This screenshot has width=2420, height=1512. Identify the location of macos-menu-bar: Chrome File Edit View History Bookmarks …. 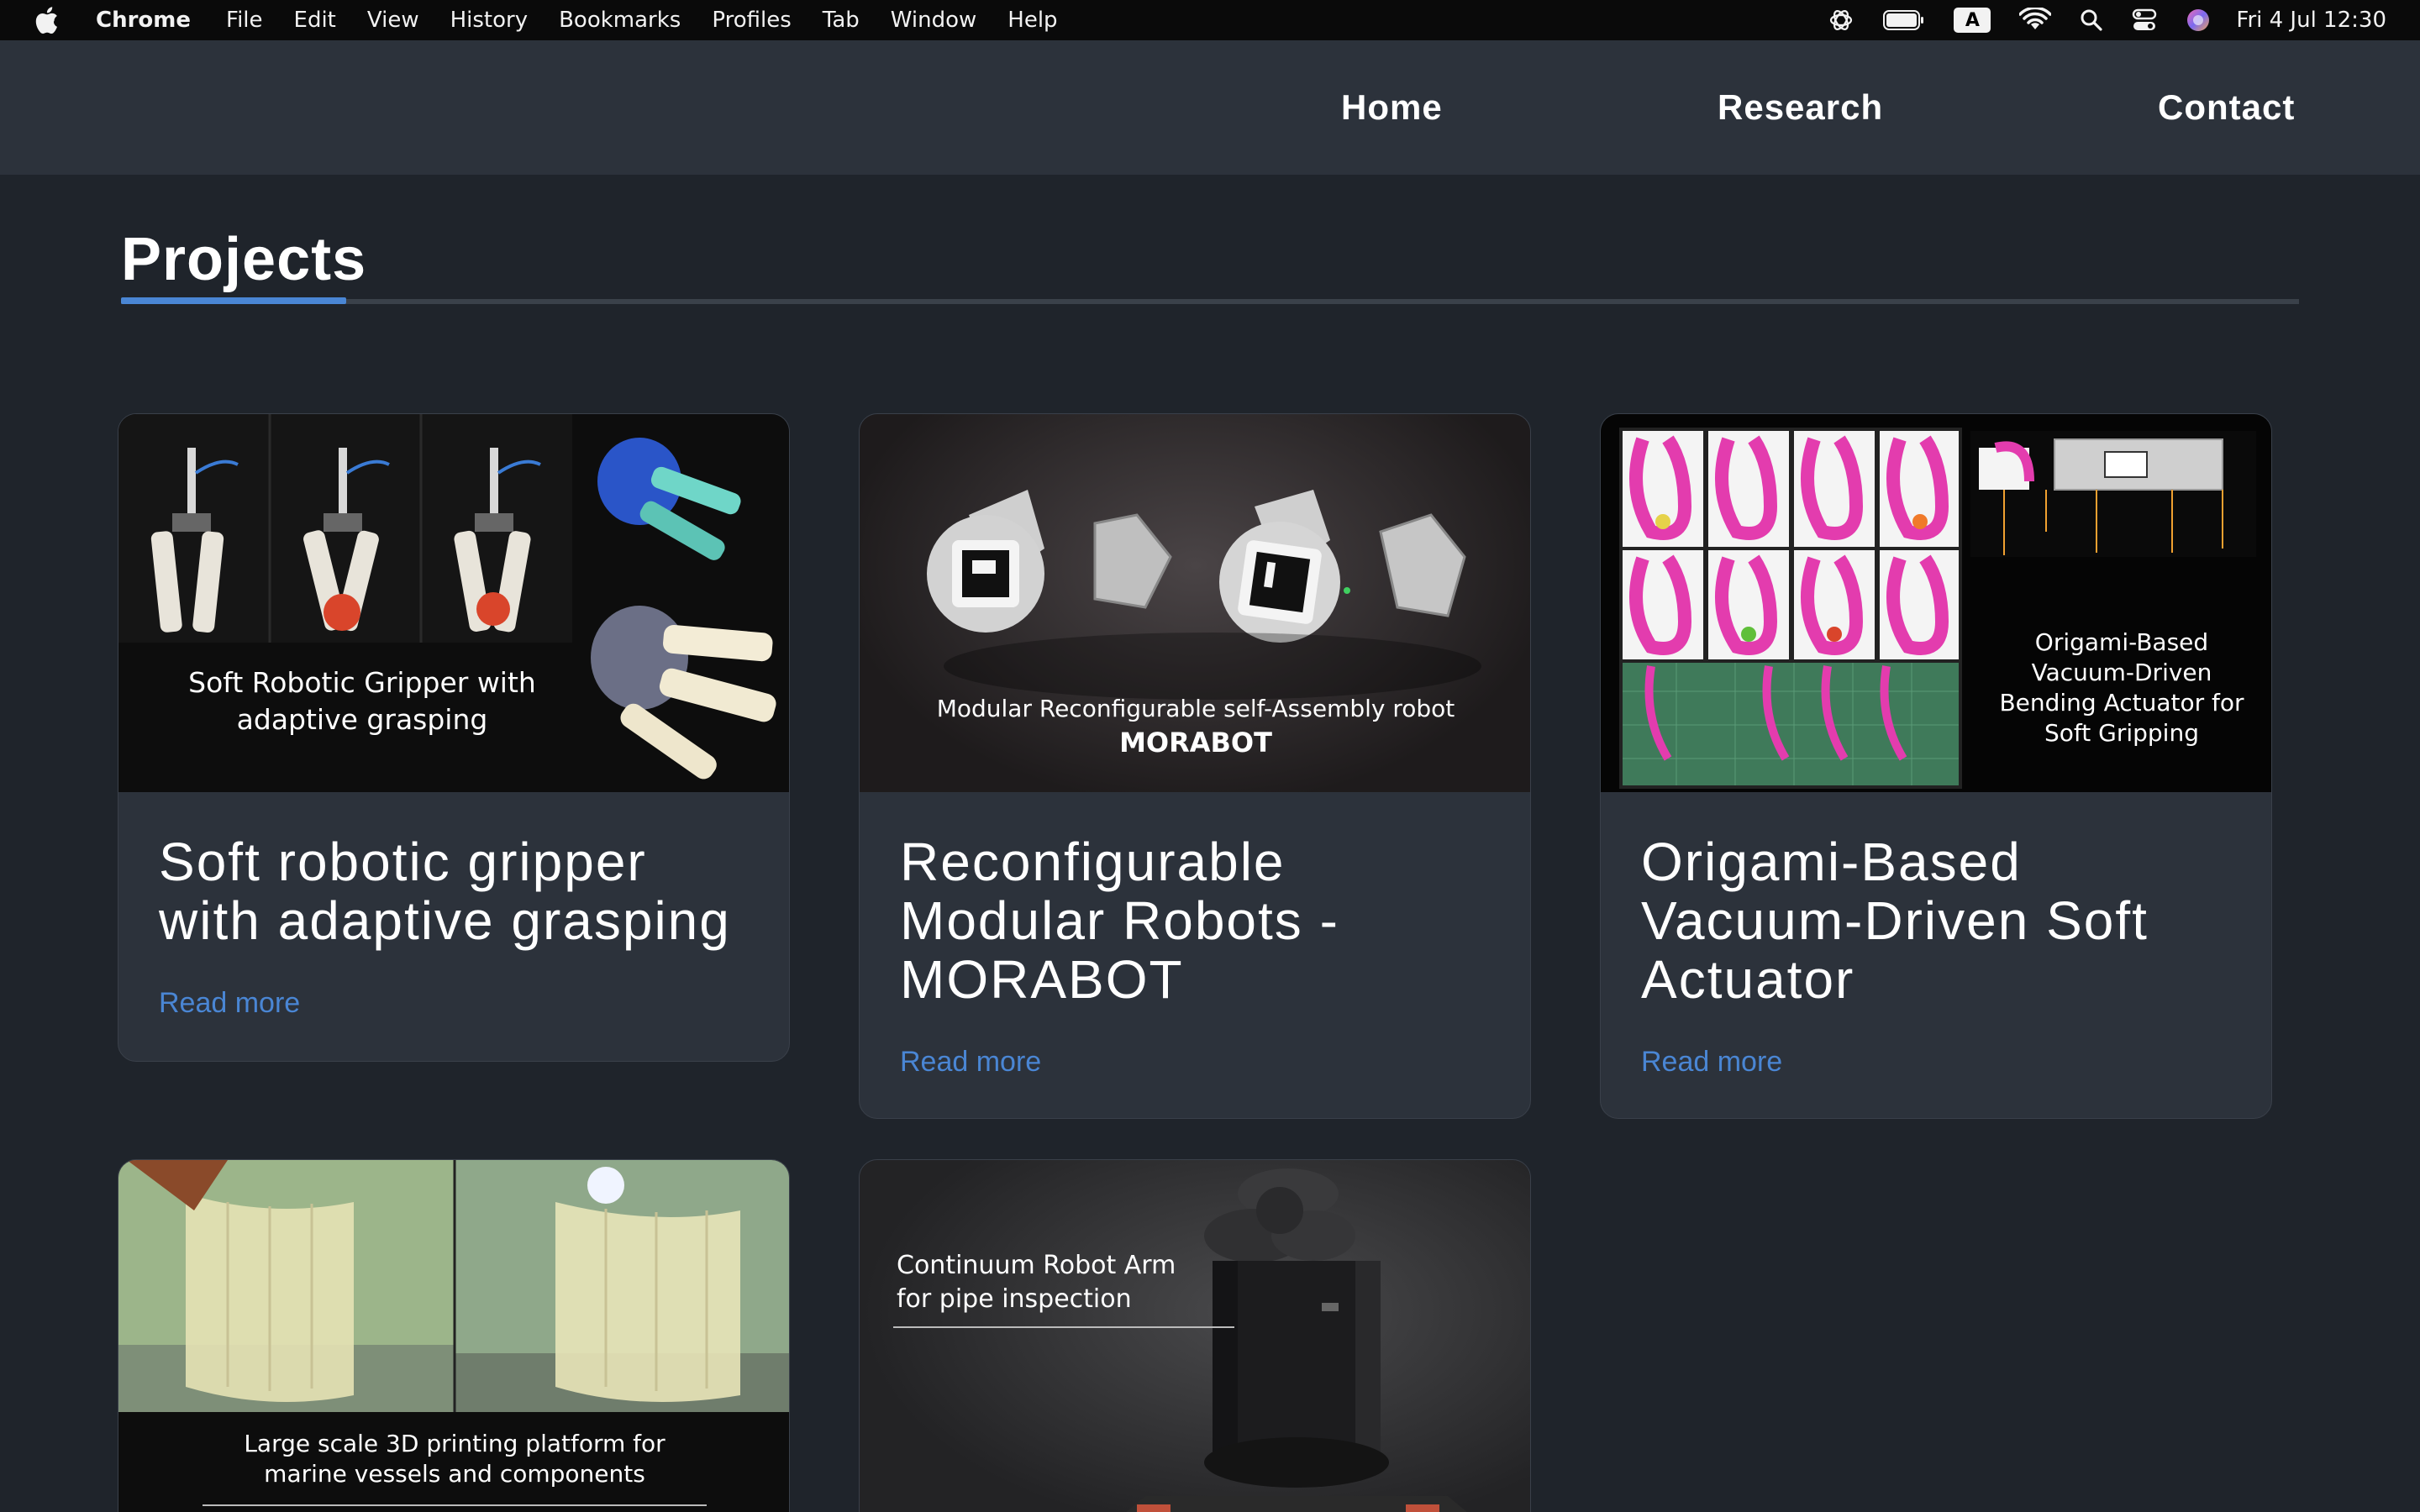
(1210, 20).